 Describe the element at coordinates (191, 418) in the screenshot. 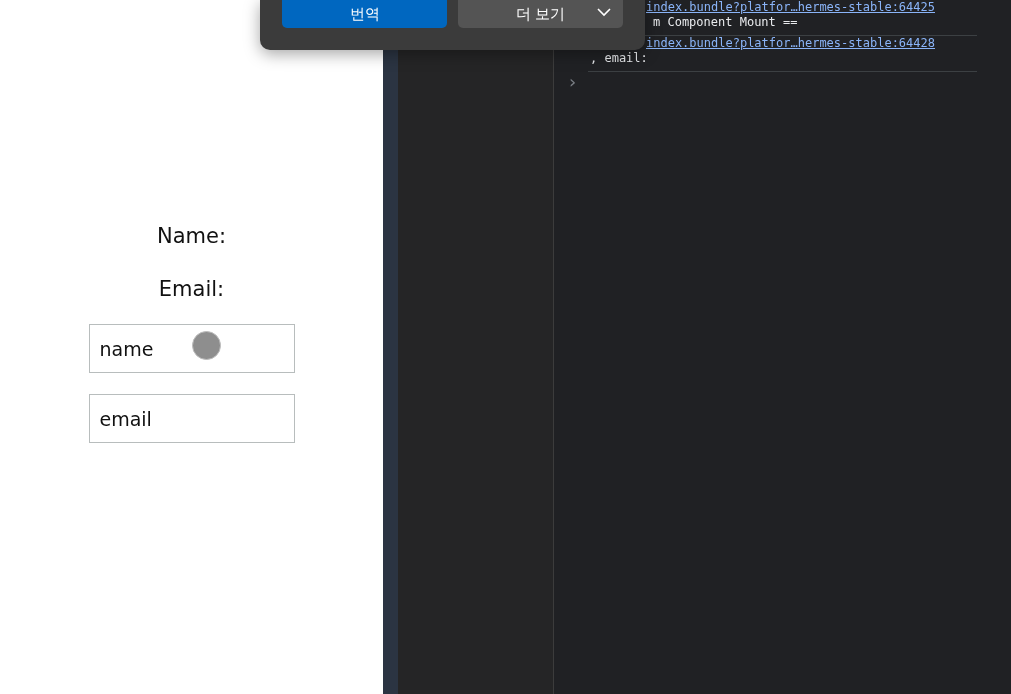

I see `input-field: email` at that location.